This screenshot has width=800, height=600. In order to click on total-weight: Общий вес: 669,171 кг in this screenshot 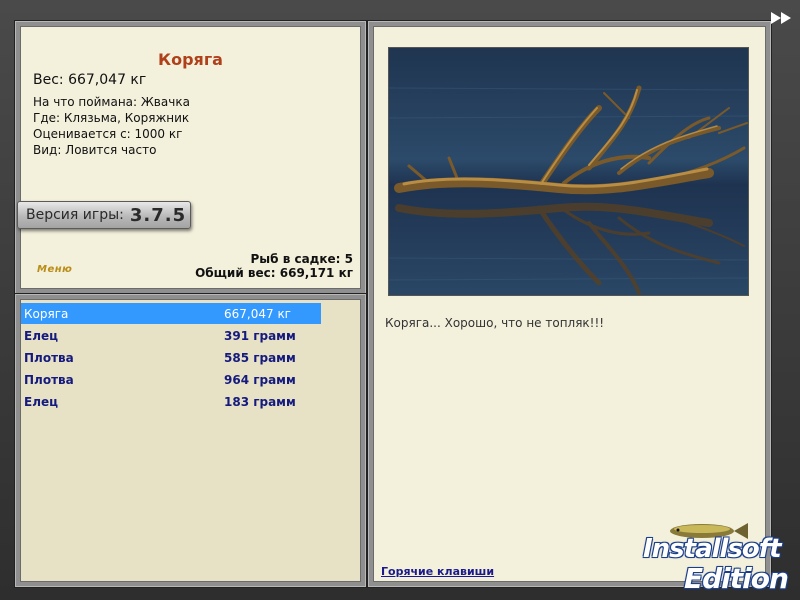, I will do `click(274, 273)`.